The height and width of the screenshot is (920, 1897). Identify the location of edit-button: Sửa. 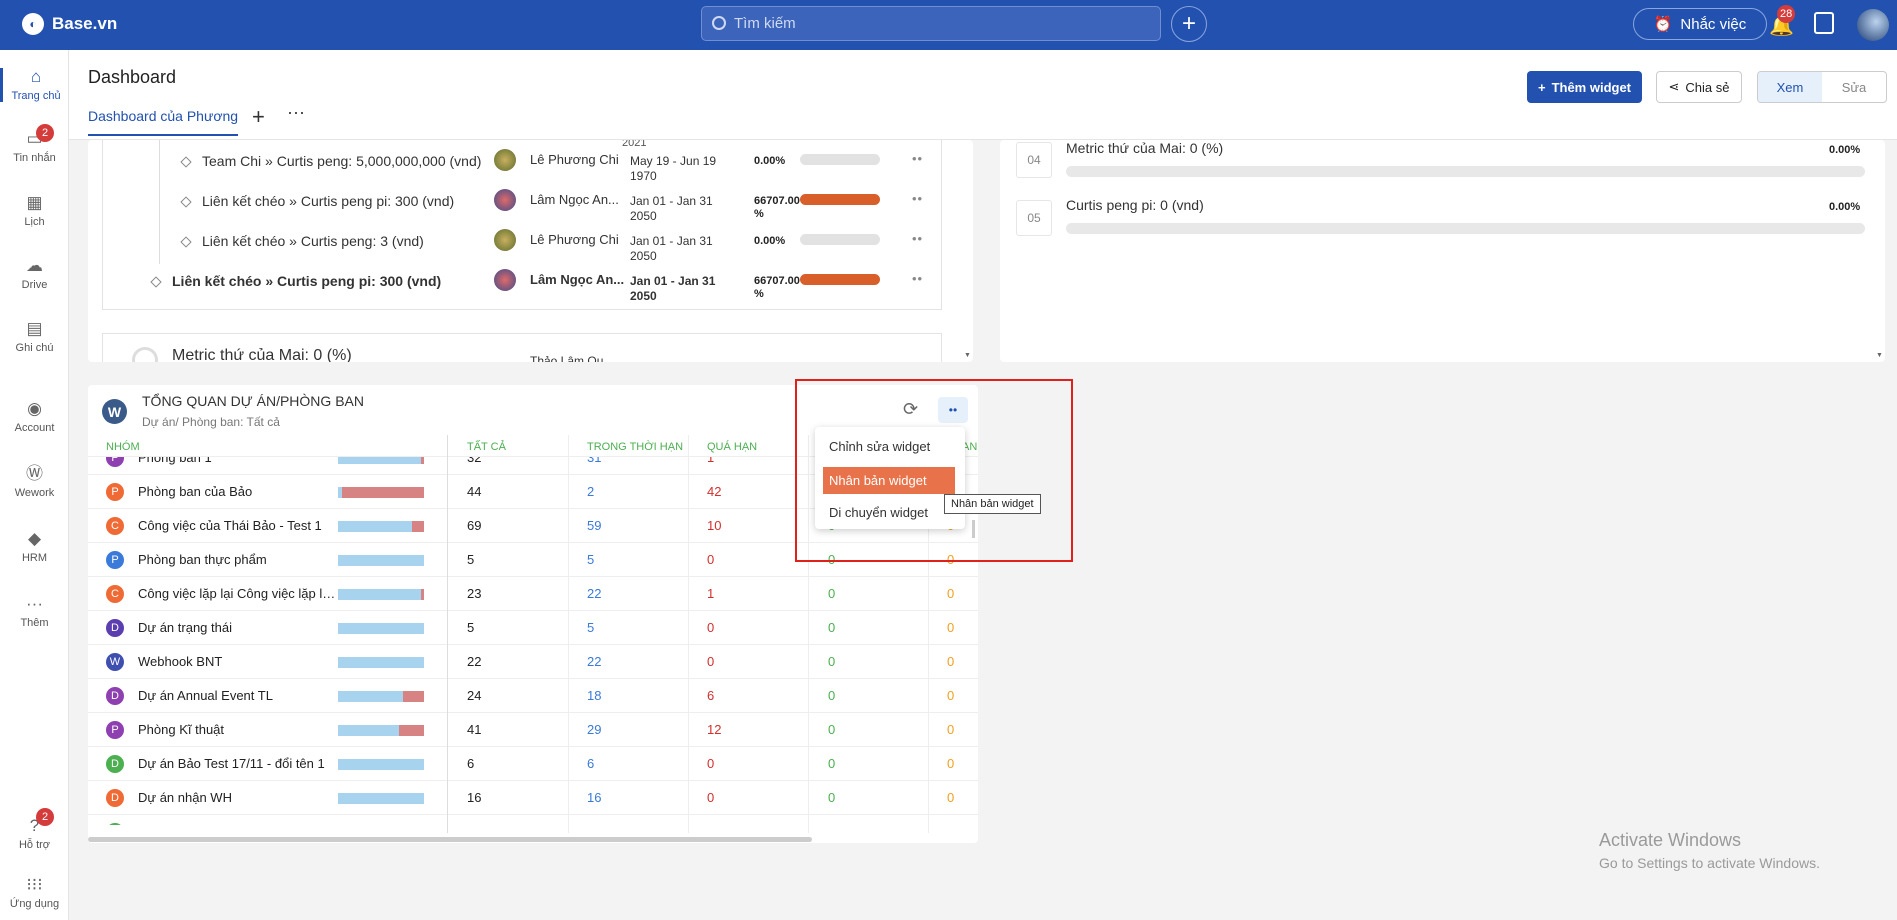
(1854, 87).